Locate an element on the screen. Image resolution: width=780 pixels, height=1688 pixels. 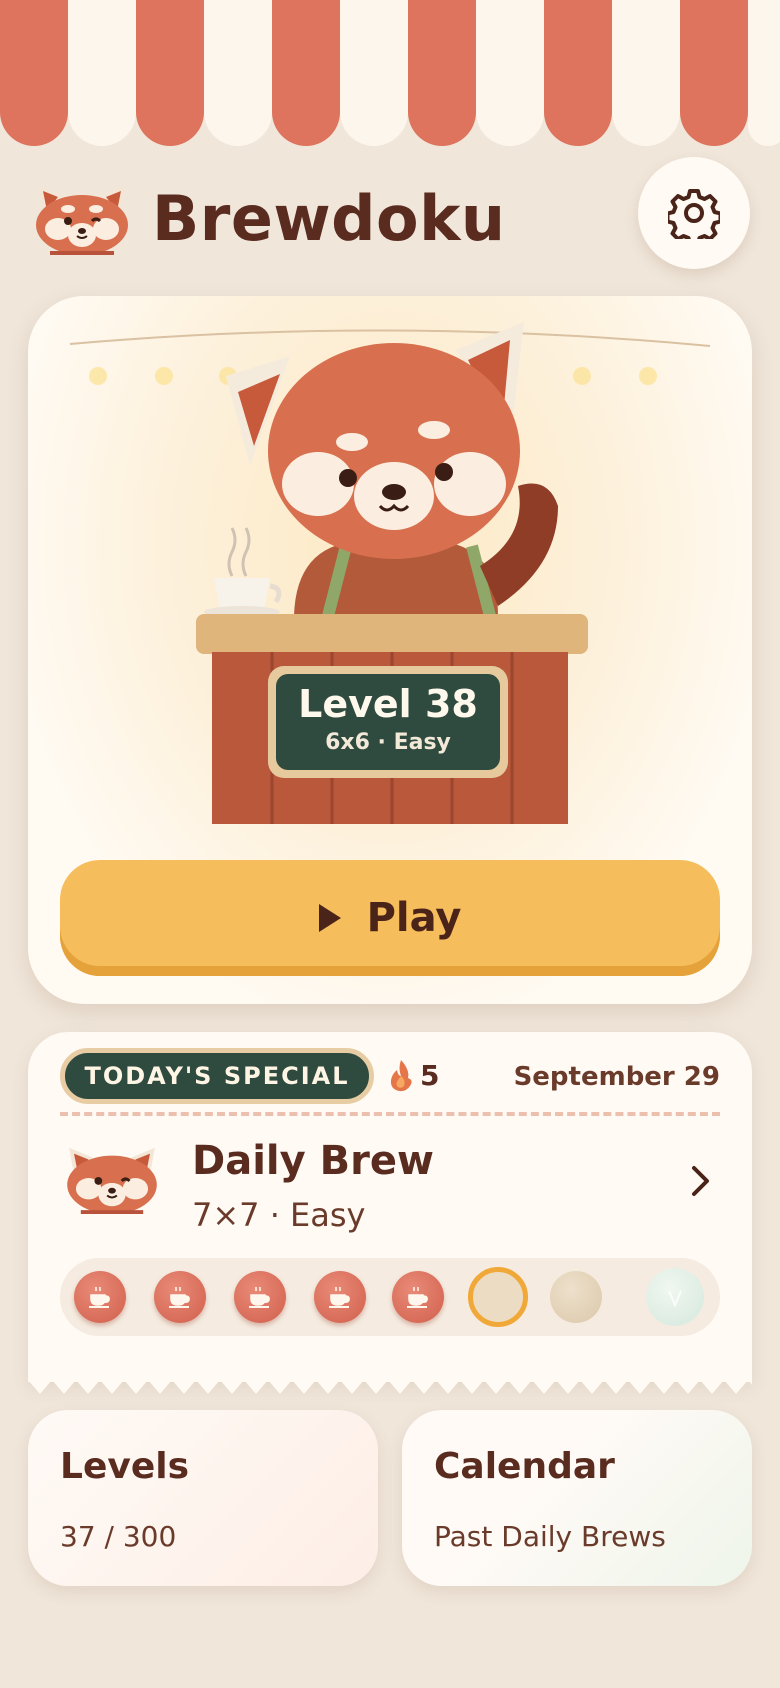
calendar-tile: Calendar Past Daily Brews is located at coordinates (577, 1498).